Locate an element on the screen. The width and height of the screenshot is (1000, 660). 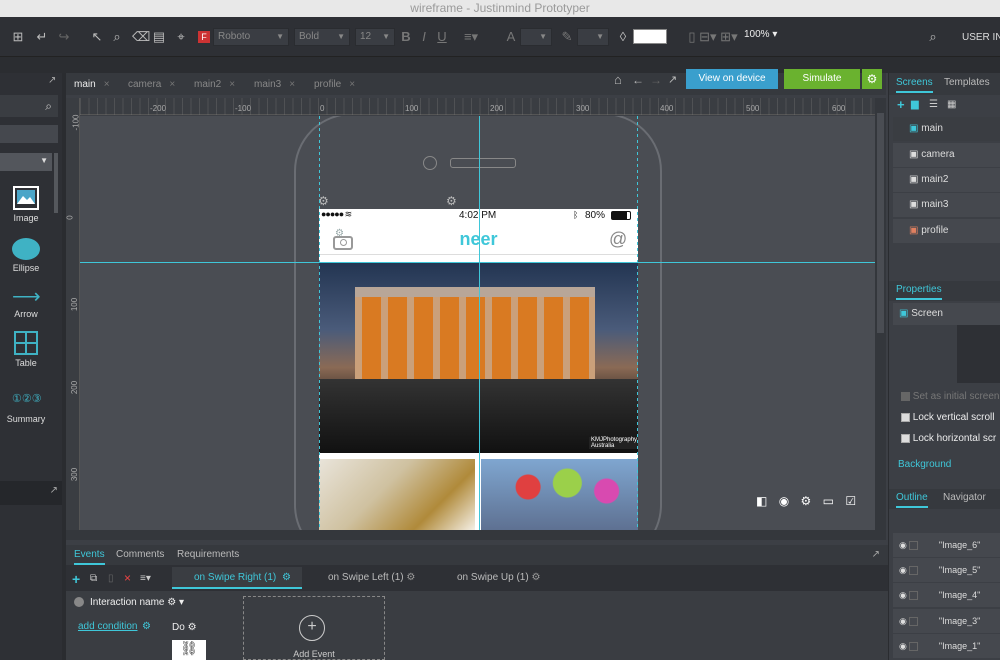
tab-camera: camera × is located at coordinates (151, 84).